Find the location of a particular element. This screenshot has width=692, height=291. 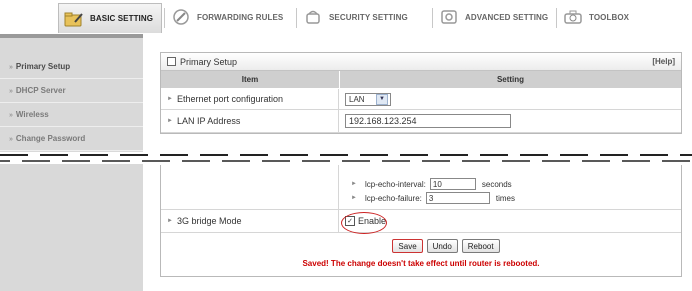

lcp-echo-interval: ► lcp-echo-interval: 10 seconds is located at coordinates (431, 184).